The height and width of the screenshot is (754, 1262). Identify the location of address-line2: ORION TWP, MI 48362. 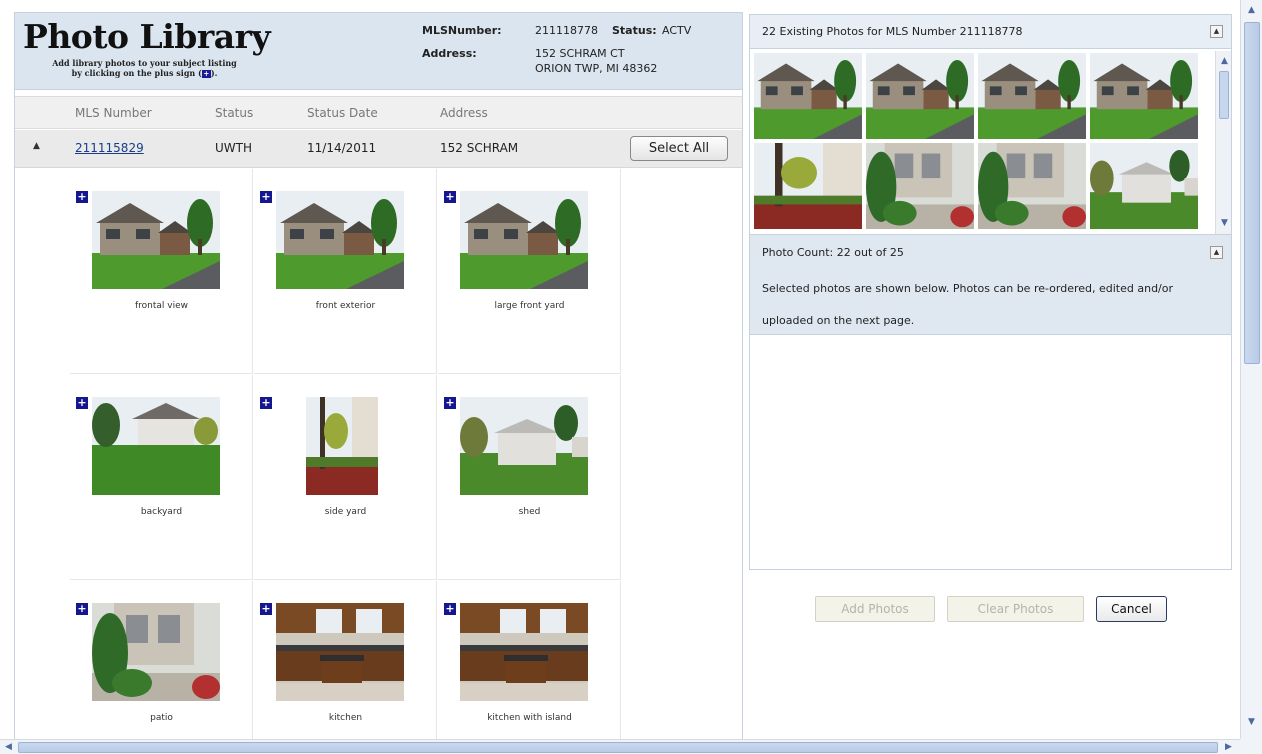
(596, 68).